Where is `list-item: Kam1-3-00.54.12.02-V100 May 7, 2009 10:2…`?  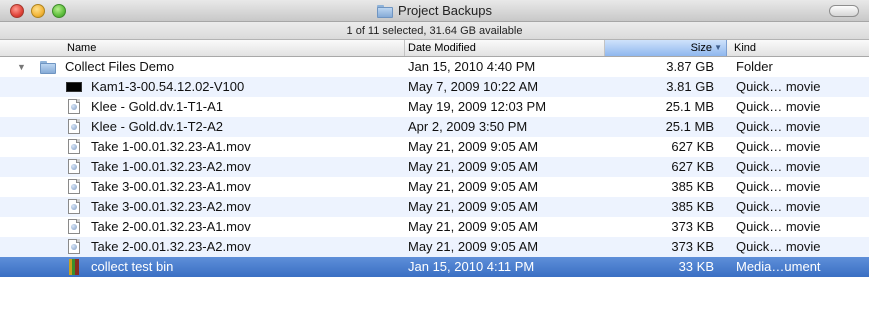 list-item: Kam1-3-00.54.12.02-V100 May 7, 2009 10:2… is located at coordinates (434, 87).